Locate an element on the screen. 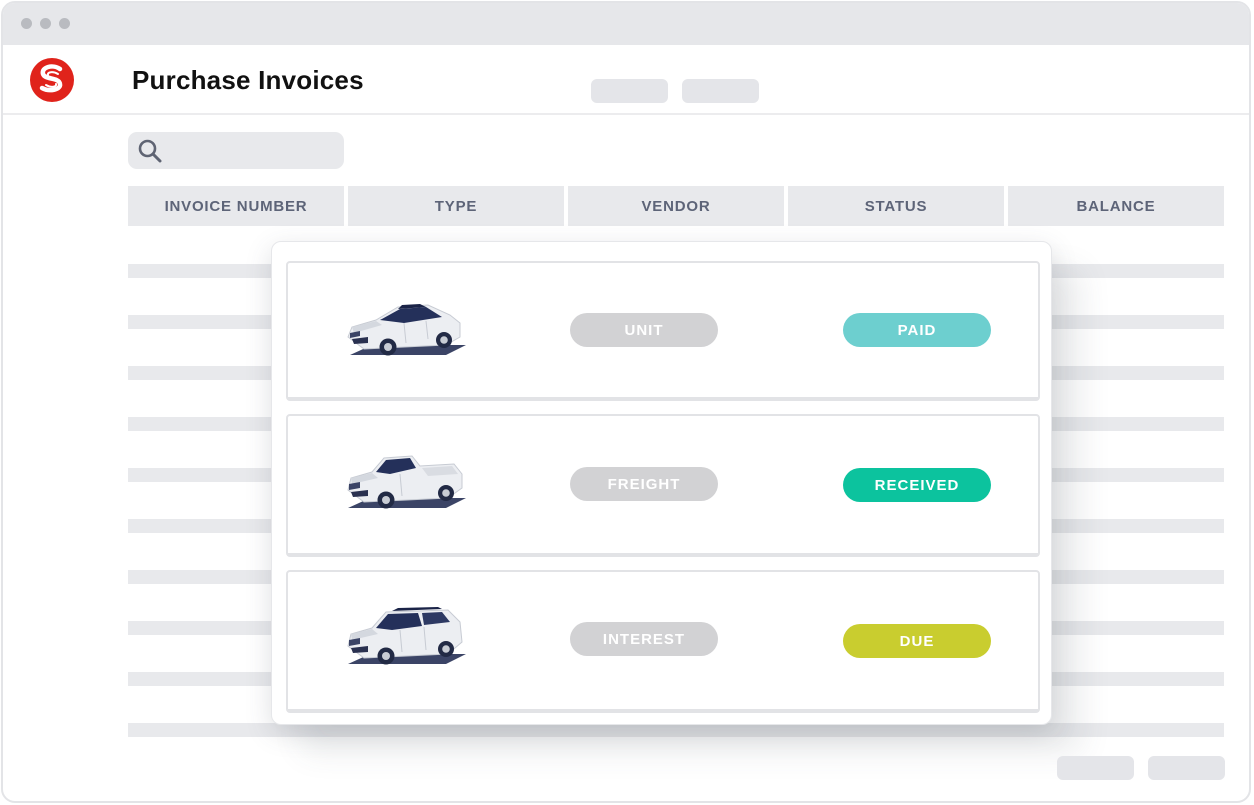  type-pill: INTEREST is located at coordinates (644, 639).